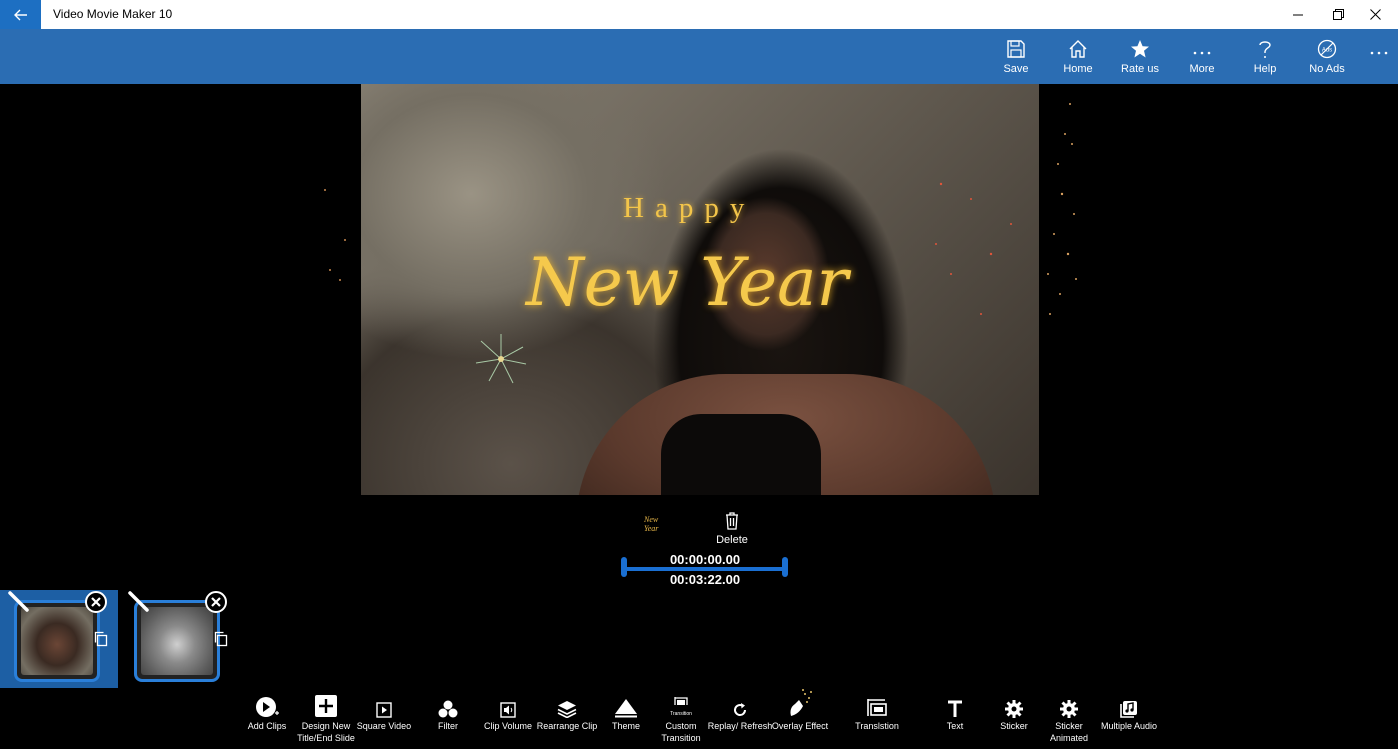 This screenshot has width=1398, height=749. Describe the element at coordinates (1078, 49) in the screenshot. I see `home-icon` at that location.